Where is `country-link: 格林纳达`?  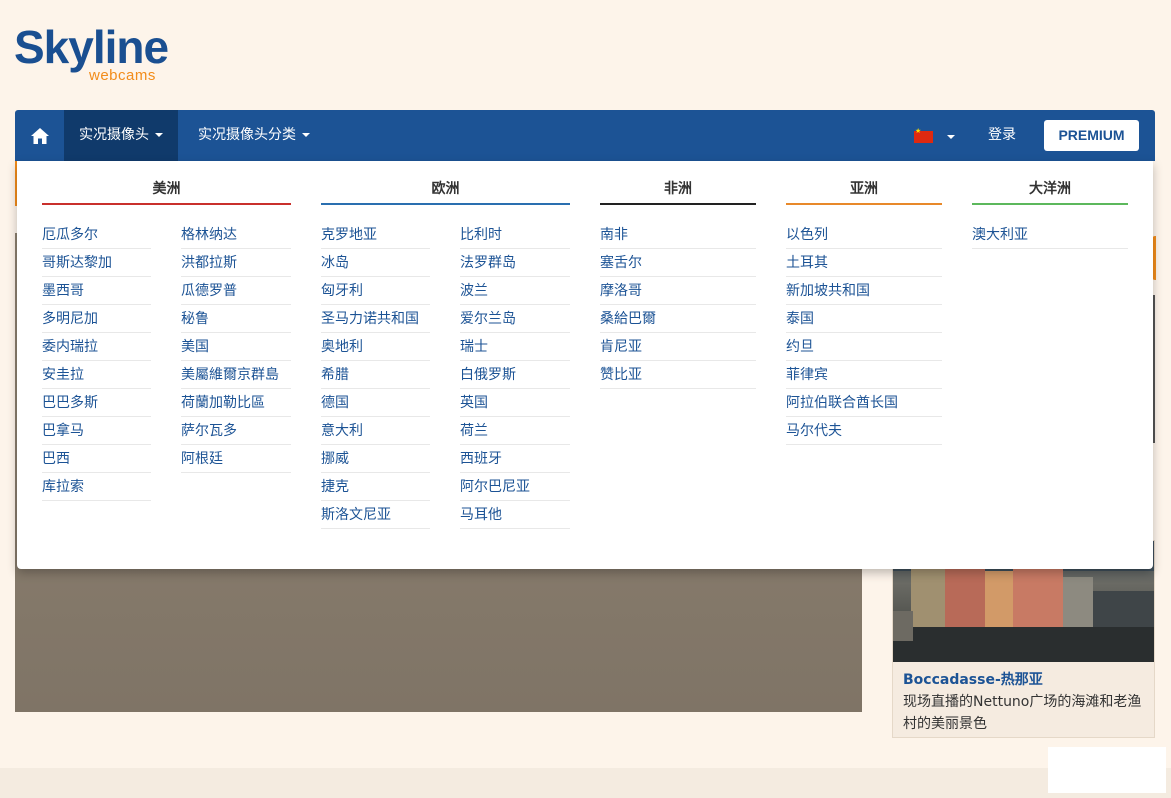 country-link: 格林纳达 is located at coordinates (236, 235).